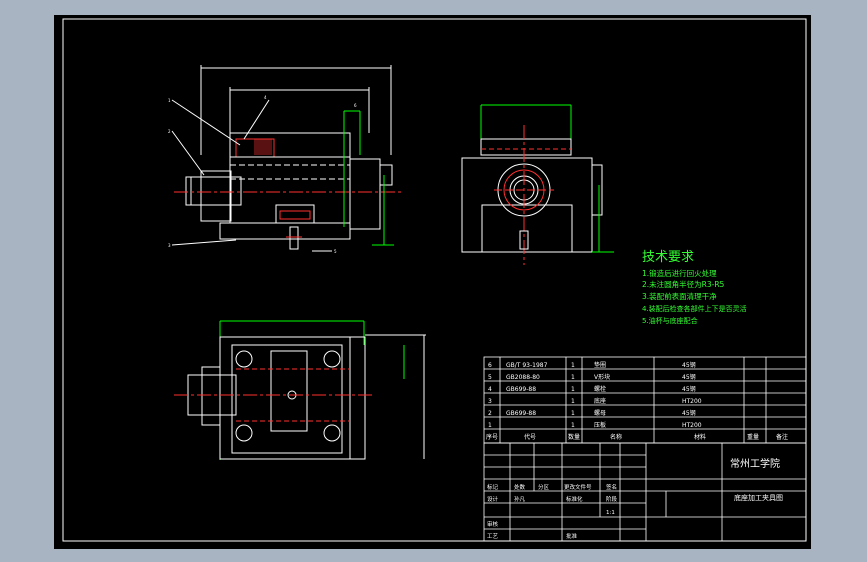 The height and width of the screenshot is (562, 867). What do you see at coordinates (490, 389) in the screenshot?
I see `parts-cell-no: 4` at bounding box center [490, 389].